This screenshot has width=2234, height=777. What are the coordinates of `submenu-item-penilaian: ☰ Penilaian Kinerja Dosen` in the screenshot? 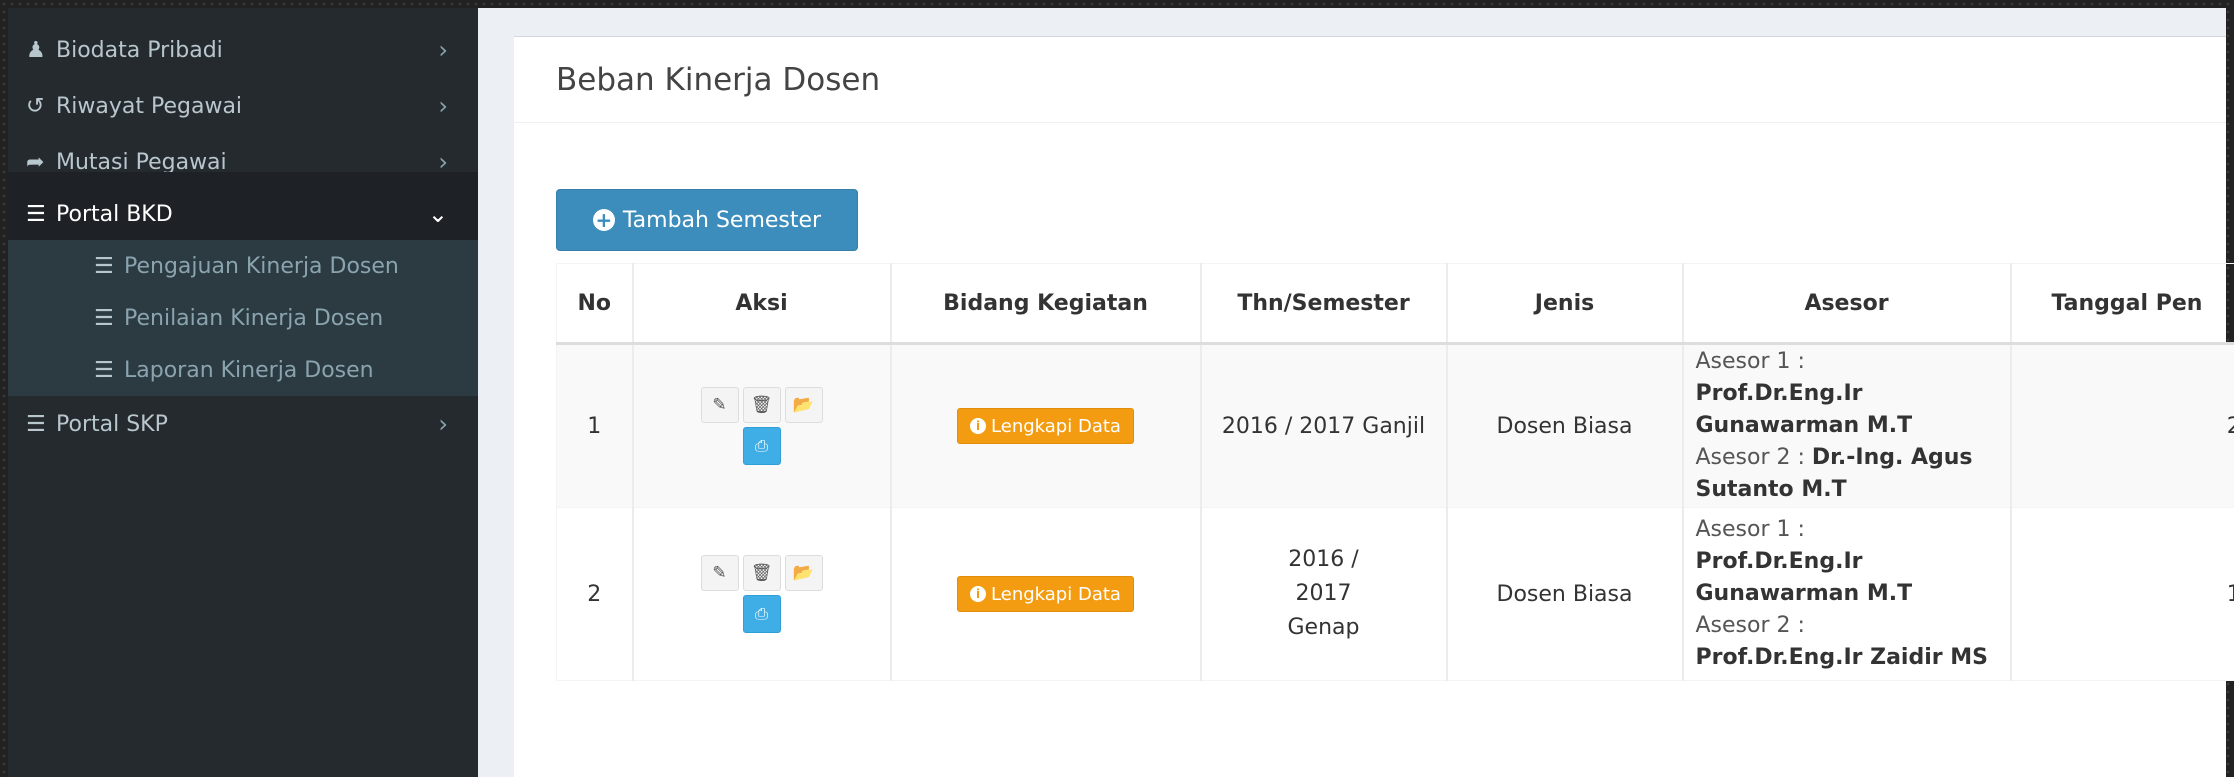 It's located at (243, 318).